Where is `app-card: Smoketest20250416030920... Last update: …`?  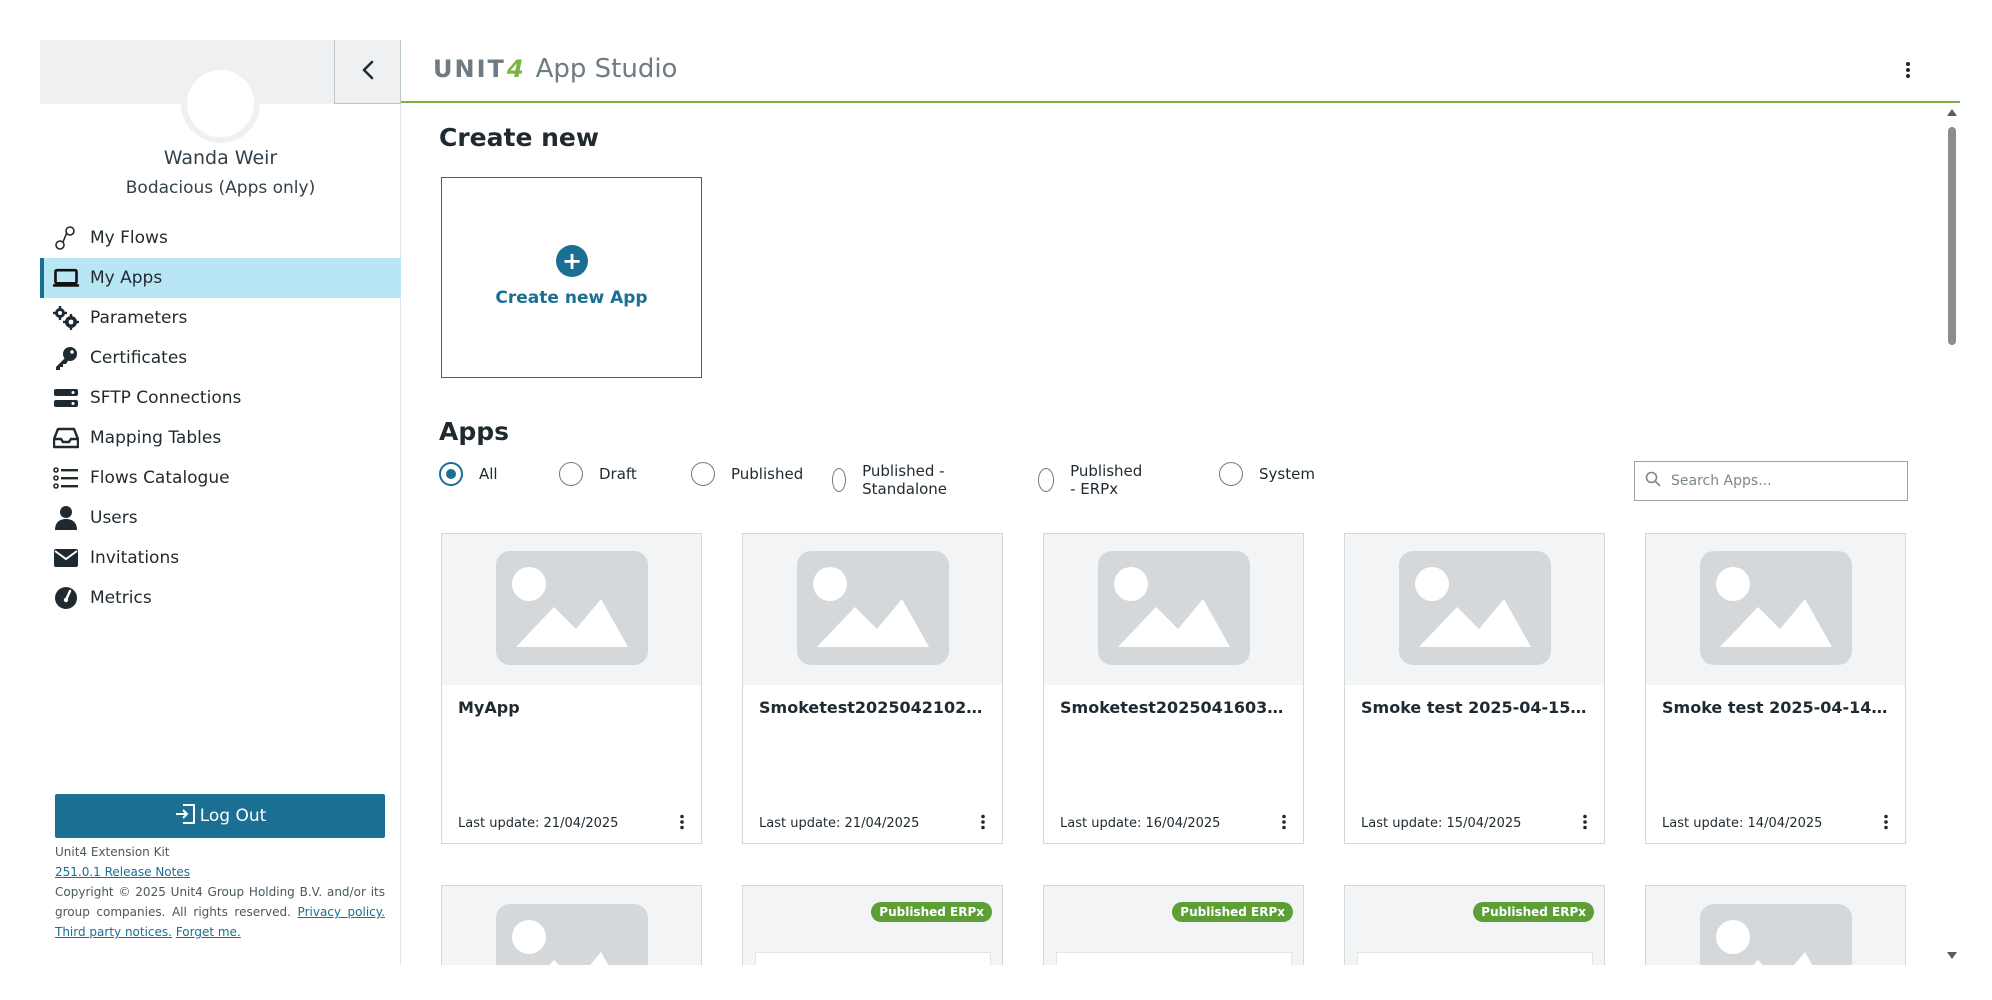
app-card: Smoketest20250416030920... Last update: … is located at coordinates (1173, 688).